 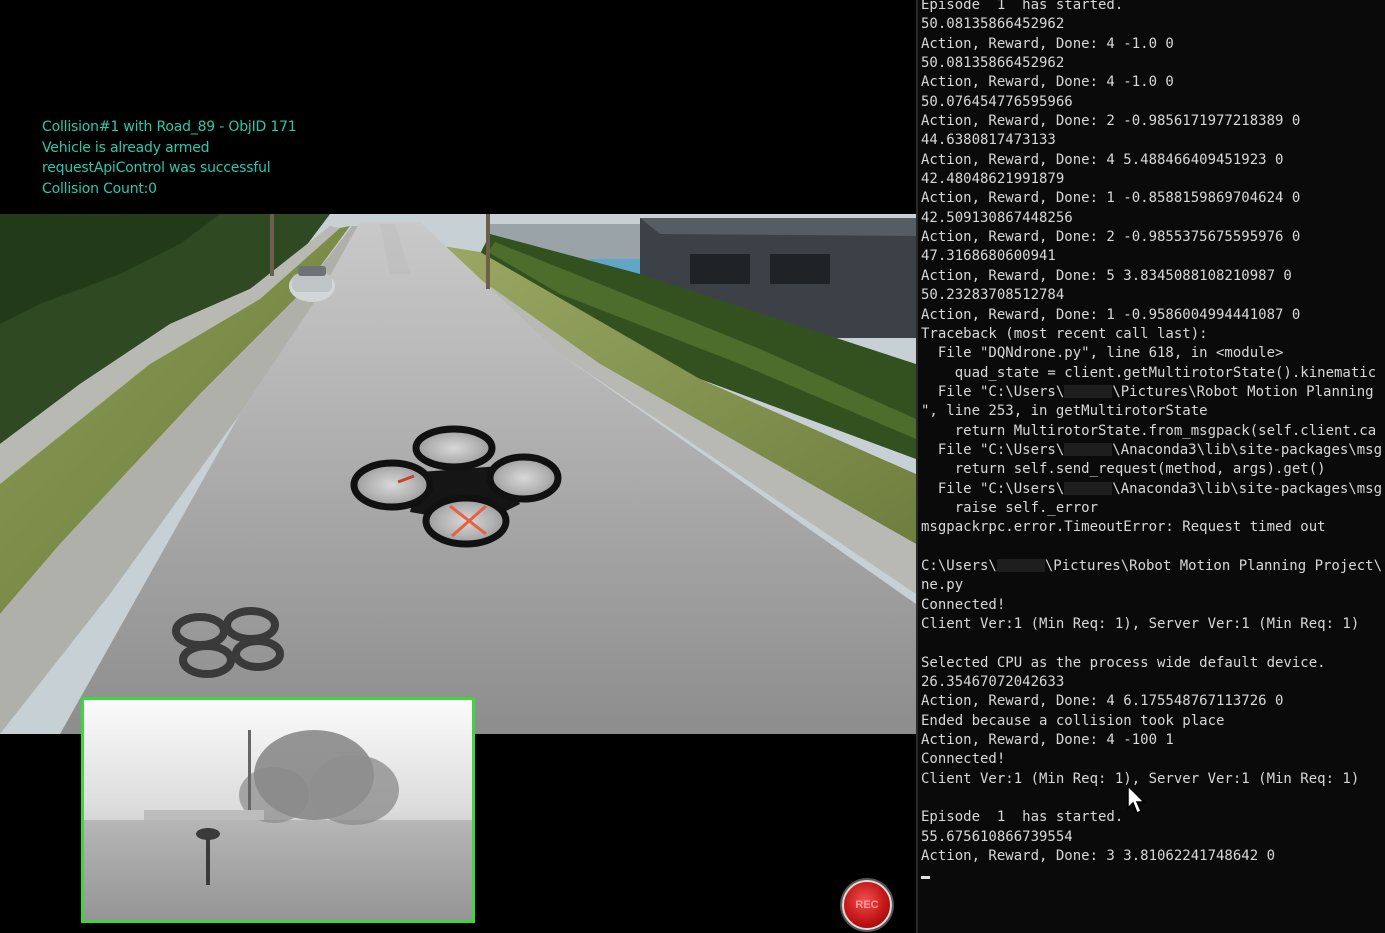 I want to click on text-cursor, so click(x=925, y=878).